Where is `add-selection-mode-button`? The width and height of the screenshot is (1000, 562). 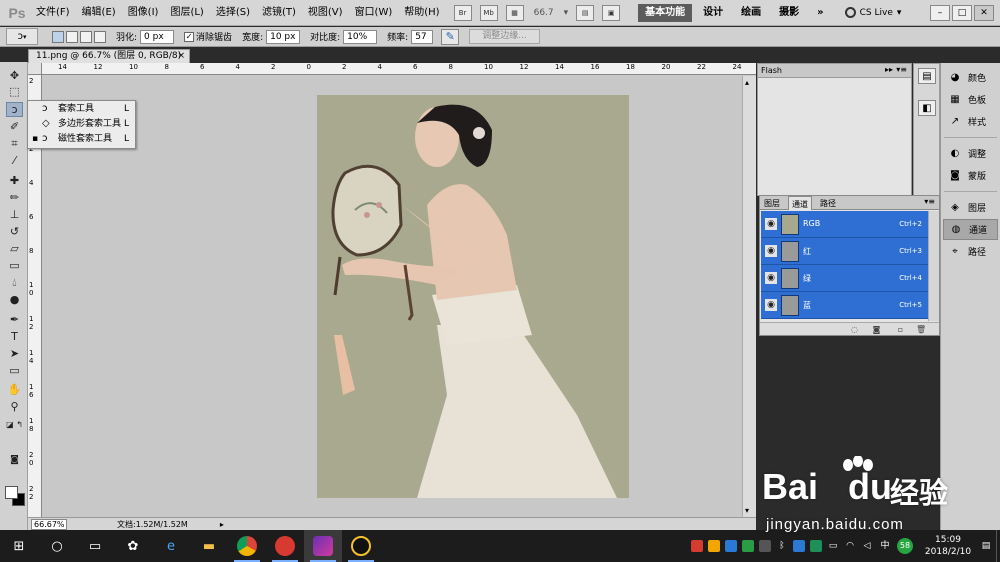 add-selection-mode-button is located at coordinates (72, 36).